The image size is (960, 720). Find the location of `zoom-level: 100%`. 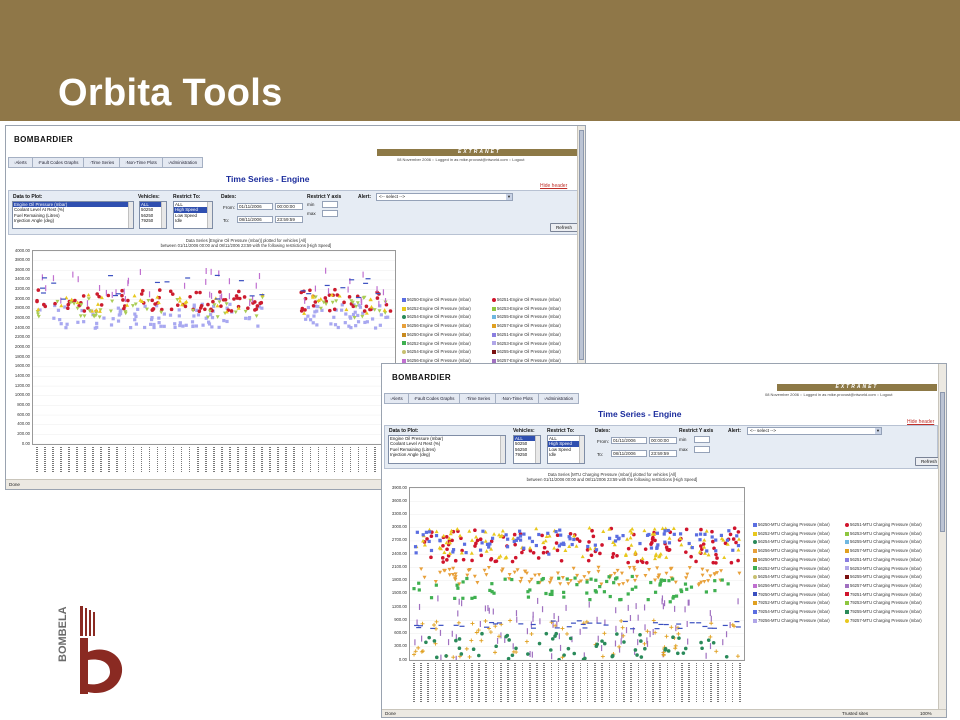

zoom-level: 100% is located at coordinates (926, 713).